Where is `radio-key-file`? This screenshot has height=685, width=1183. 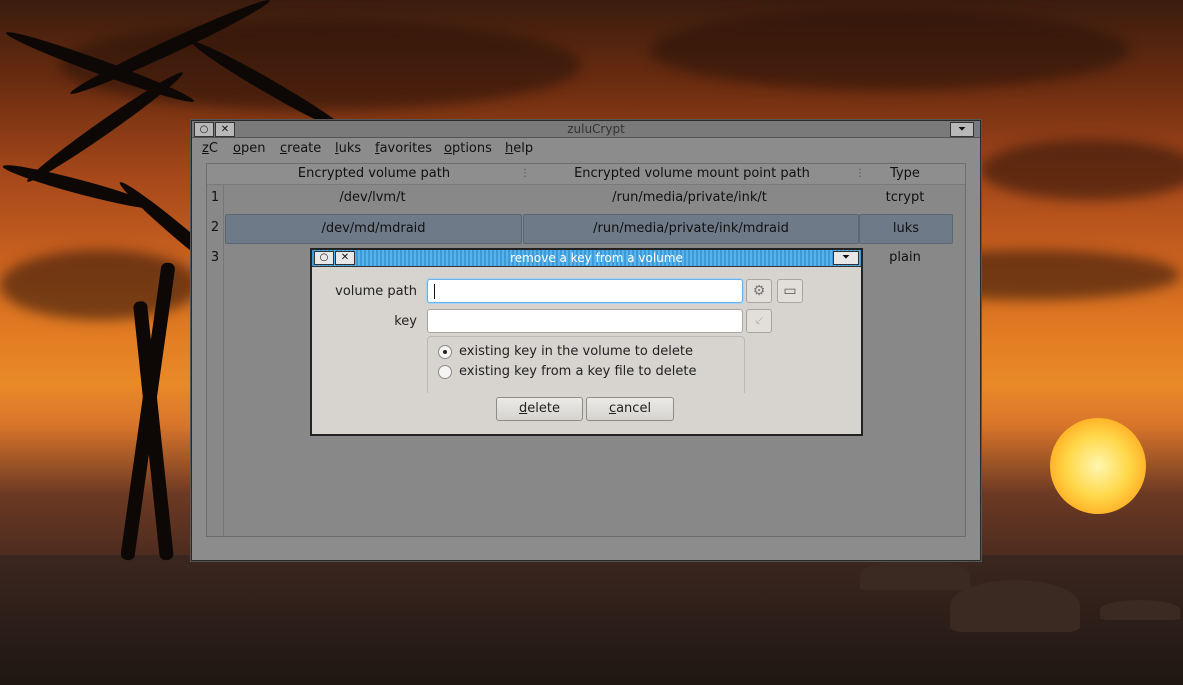
radio-key-file is located at coordinates (445, 372).